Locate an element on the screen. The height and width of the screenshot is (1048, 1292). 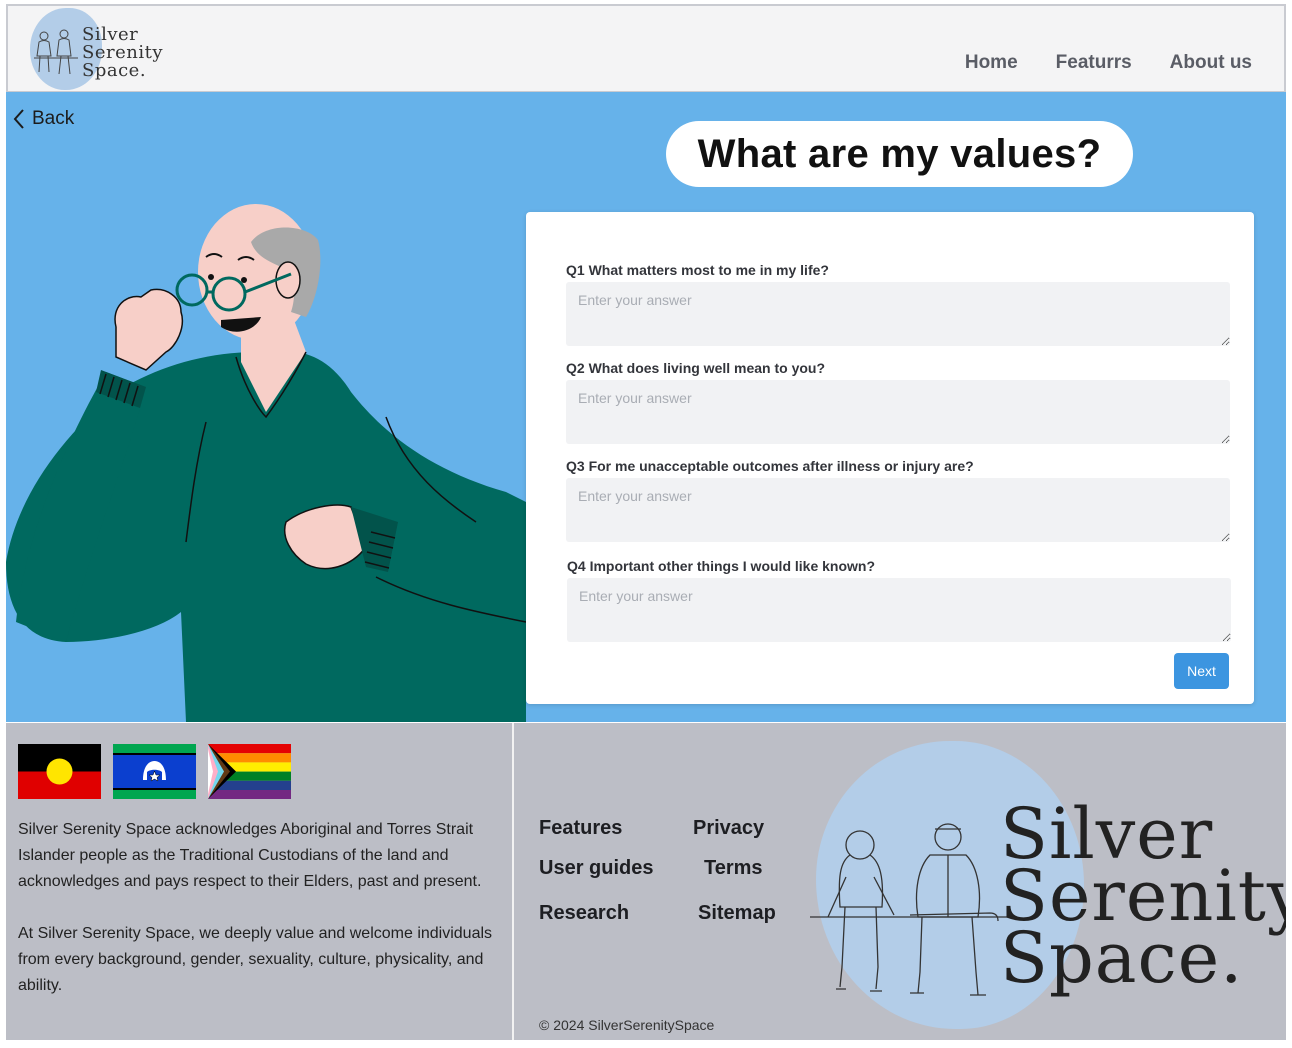
nav-home: Home is located at coordinates (991, 63).